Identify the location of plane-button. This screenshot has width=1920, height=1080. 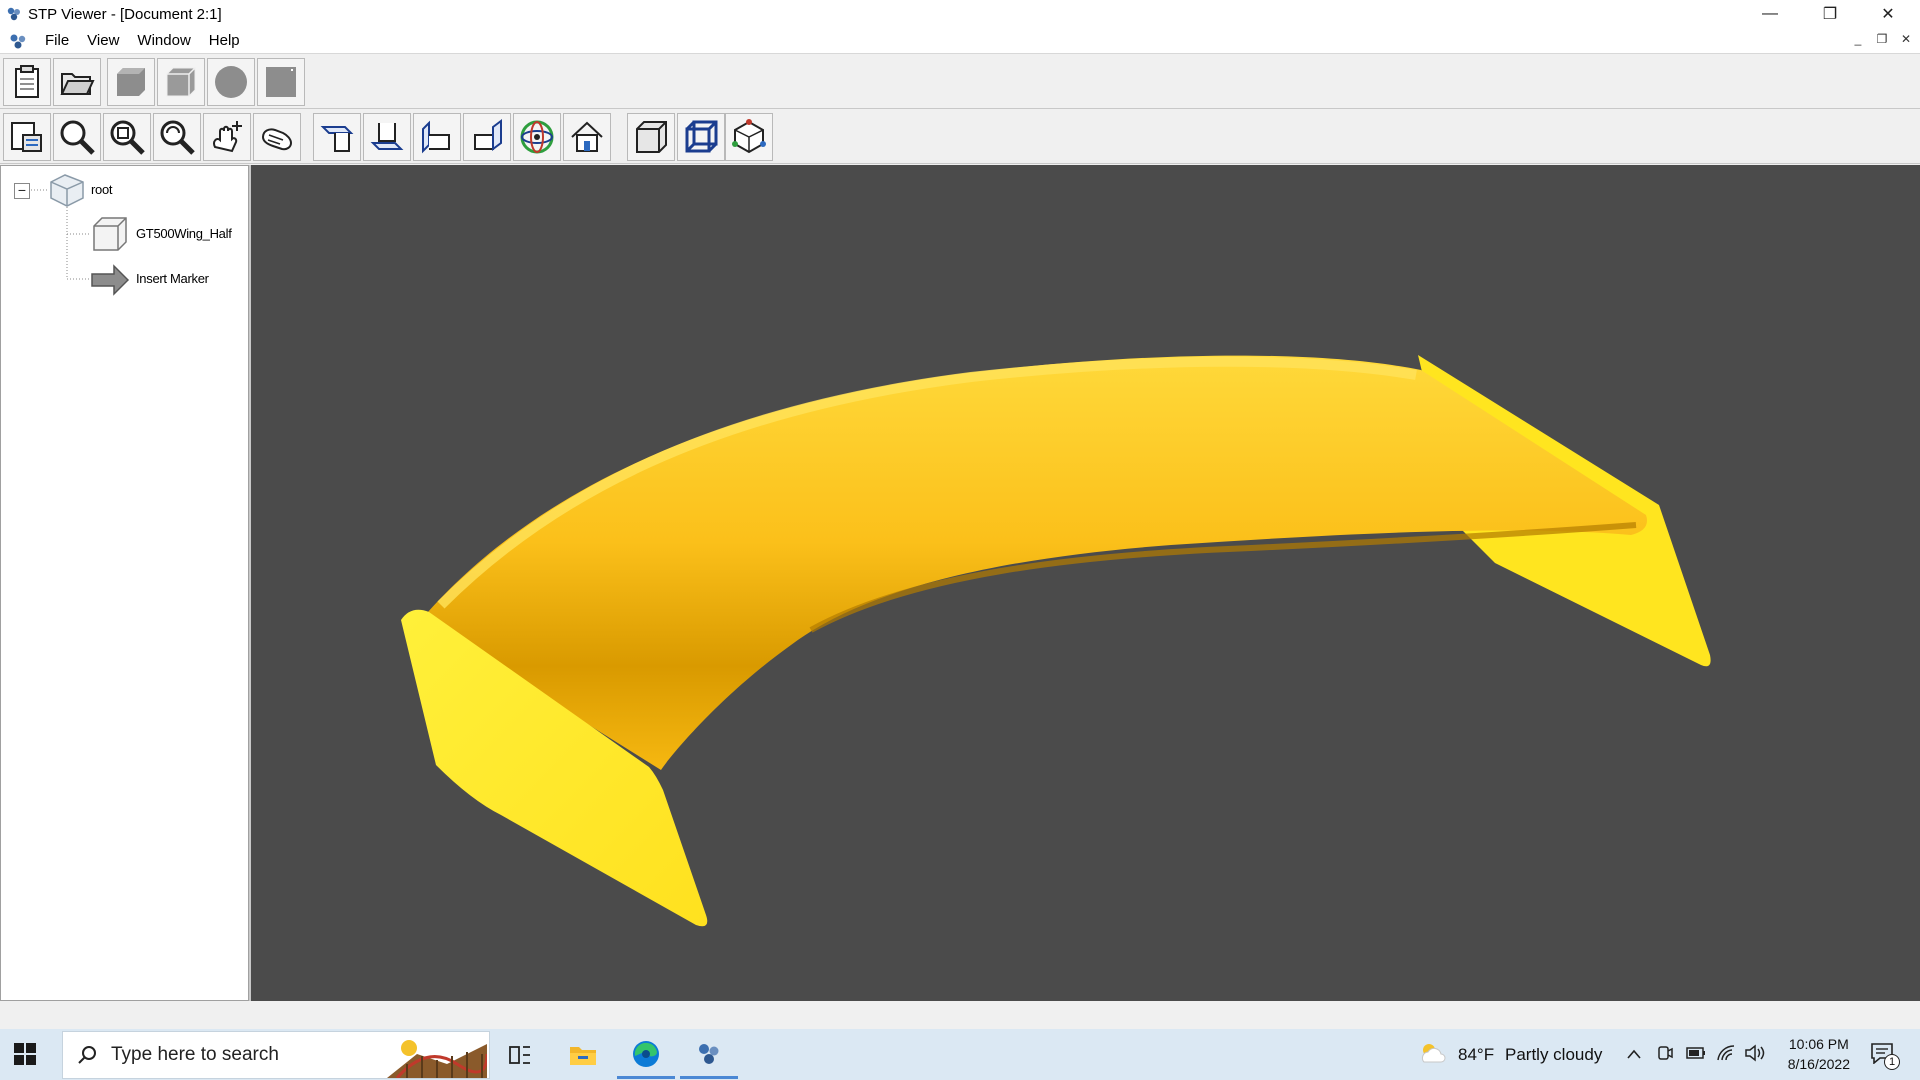
(281, 82).